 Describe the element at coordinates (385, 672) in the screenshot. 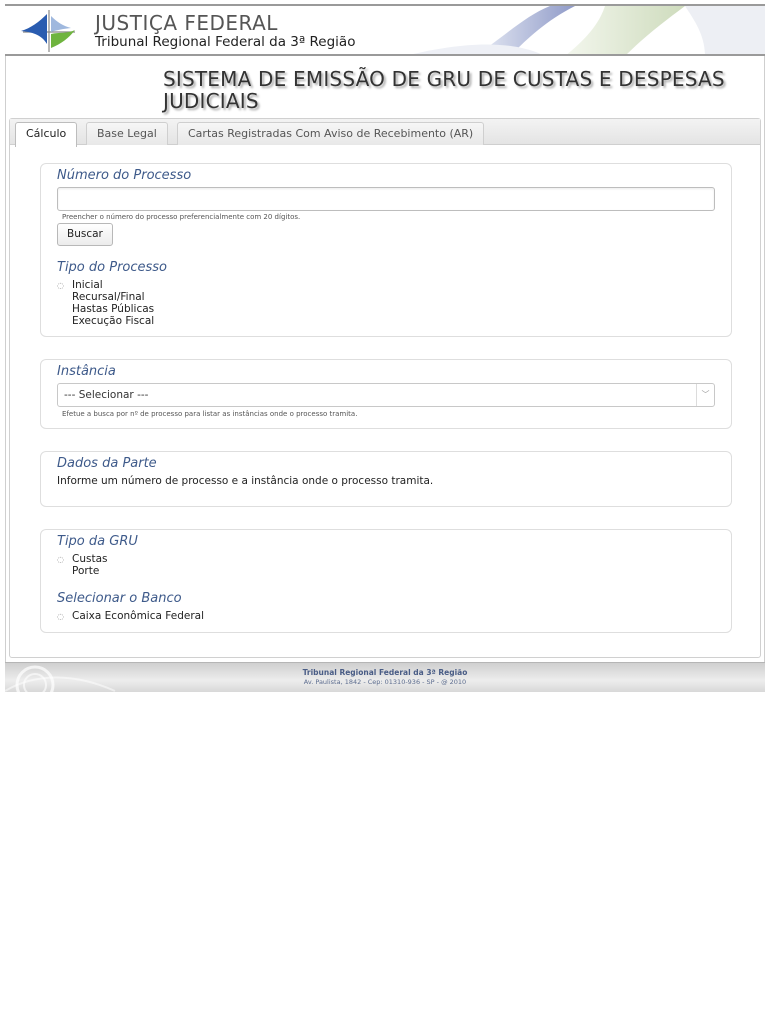

I see `footer-institution: Tribunal Regional Federal da 3ª Região` at that location.